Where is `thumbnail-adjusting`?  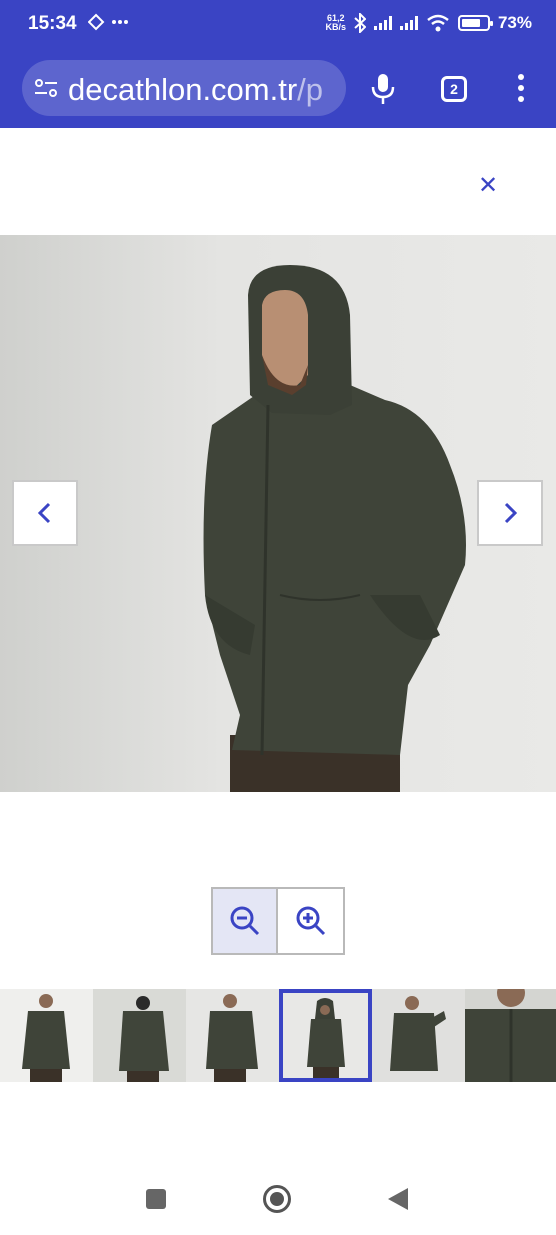
thumbnail-adjusting is located at coordinates (418, 1035).